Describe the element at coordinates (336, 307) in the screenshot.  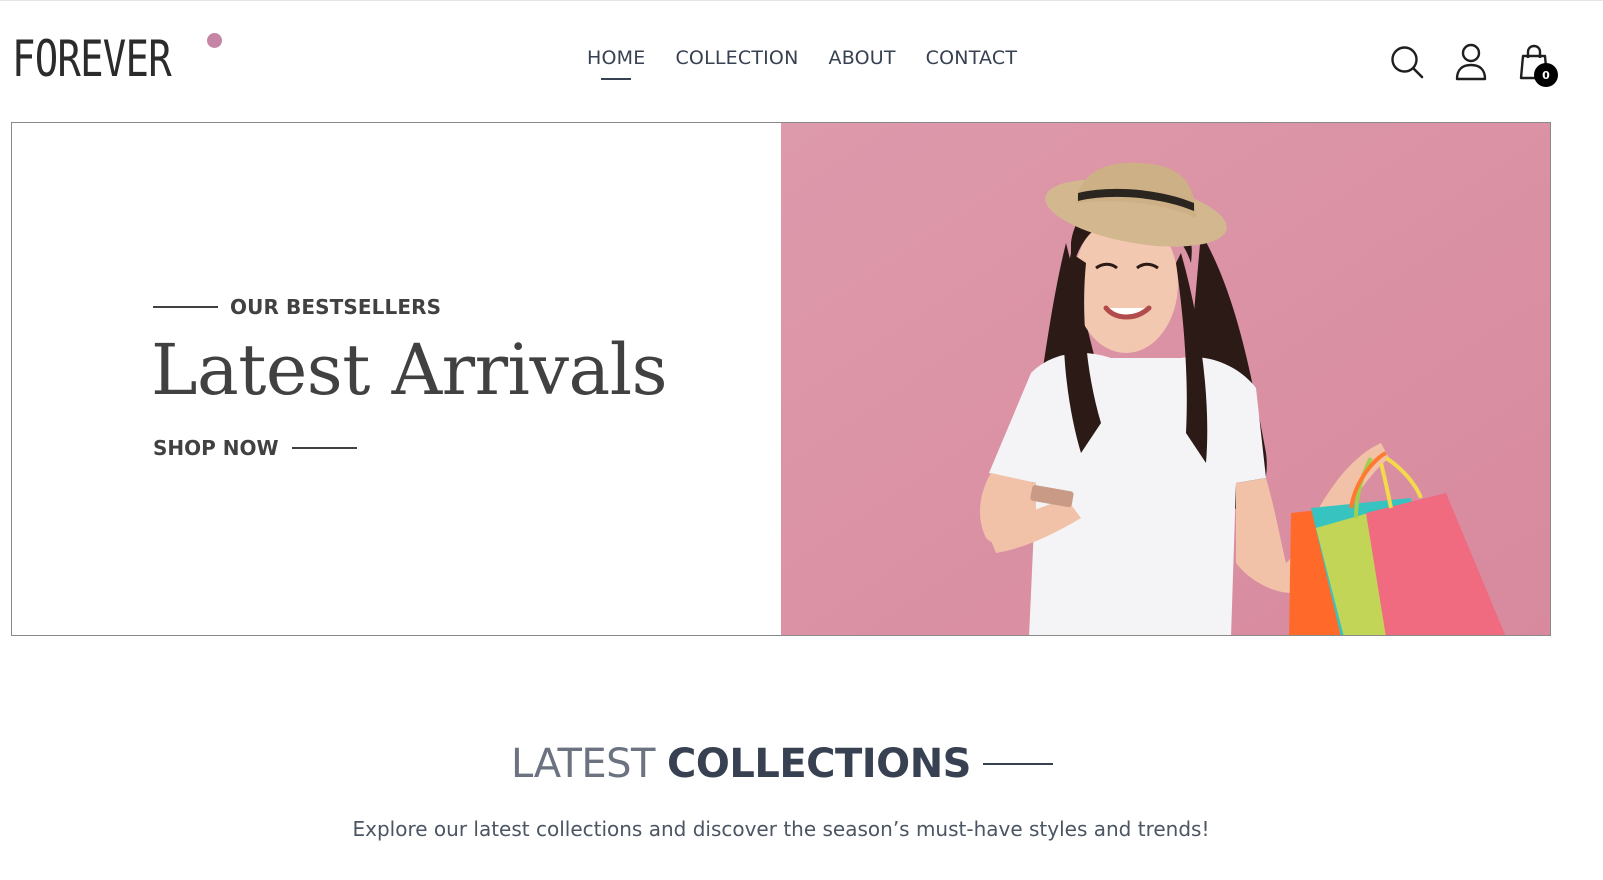
I see `hero-kicker: OUR BESTSELLERS` at that location.